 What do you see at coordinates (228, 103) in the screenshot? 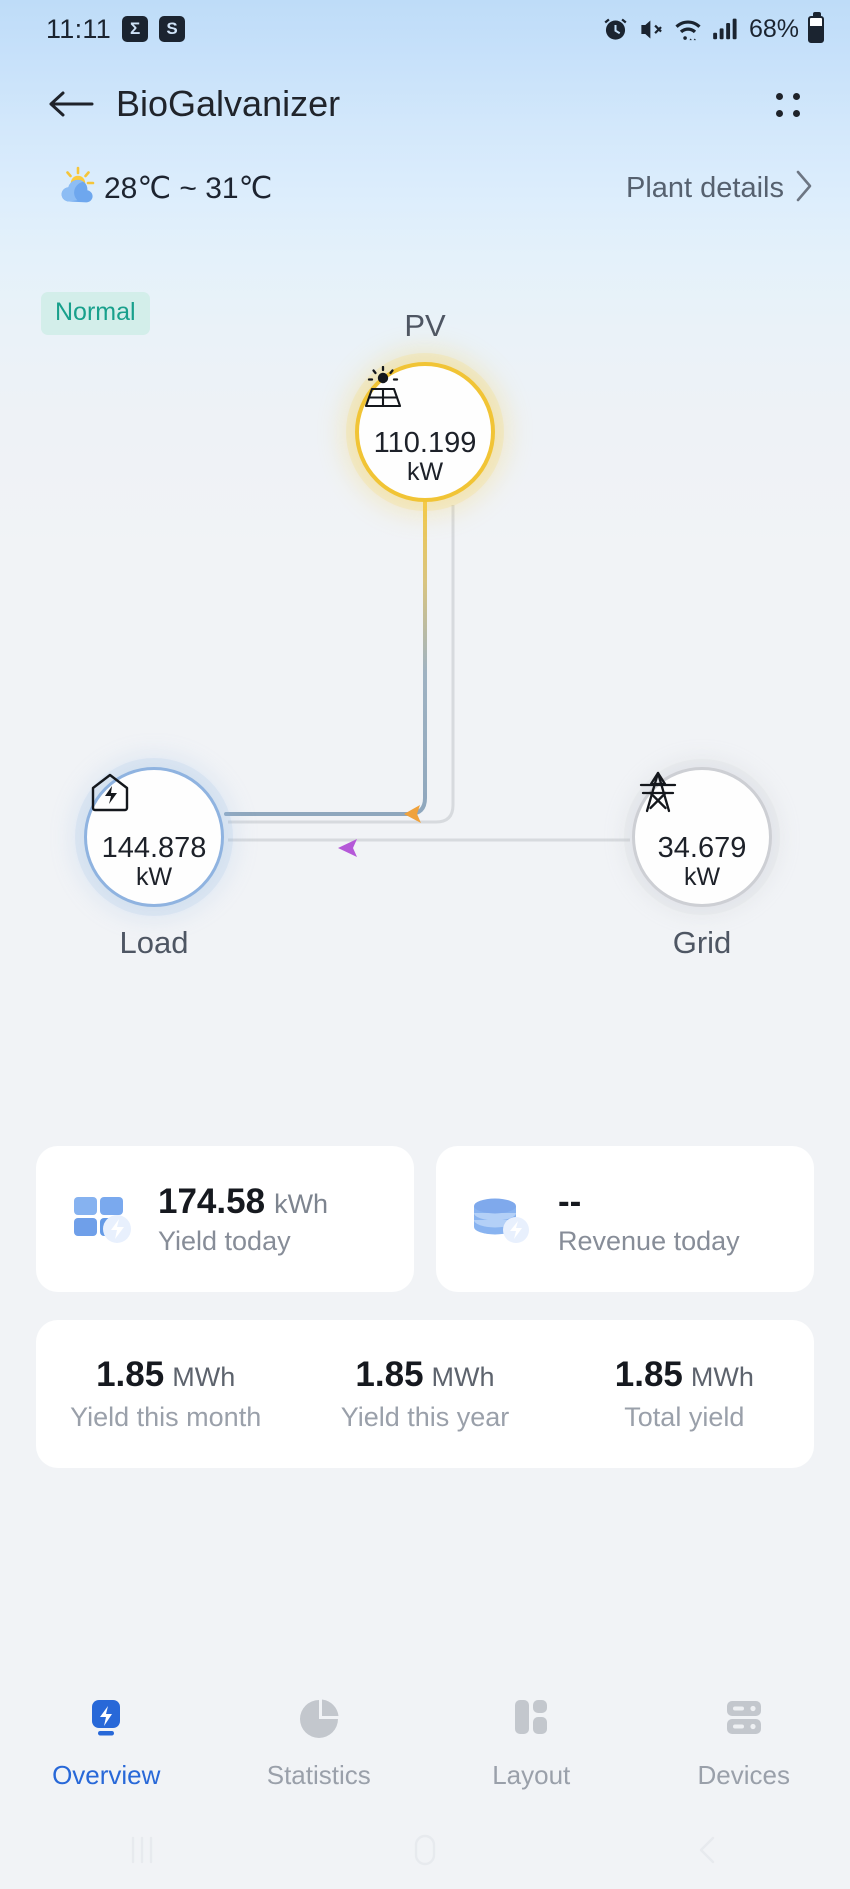
I see `page-title: BioGalvanizer` at bounding box center [228, 103].